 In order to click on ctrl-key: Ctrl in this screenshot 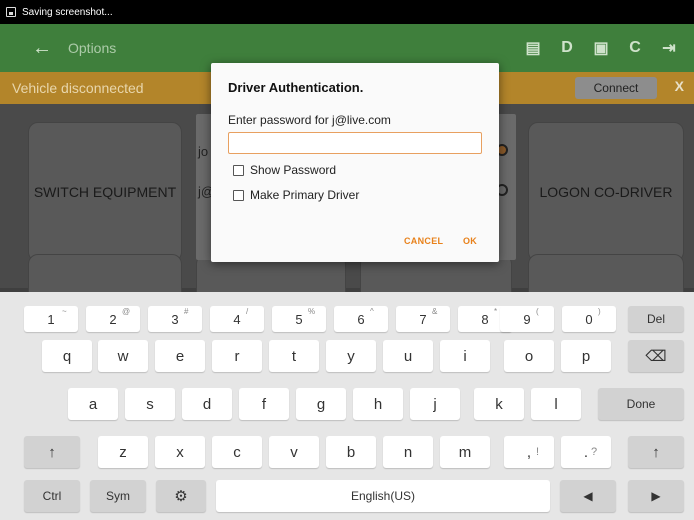, I will do `click(52, 496)`.